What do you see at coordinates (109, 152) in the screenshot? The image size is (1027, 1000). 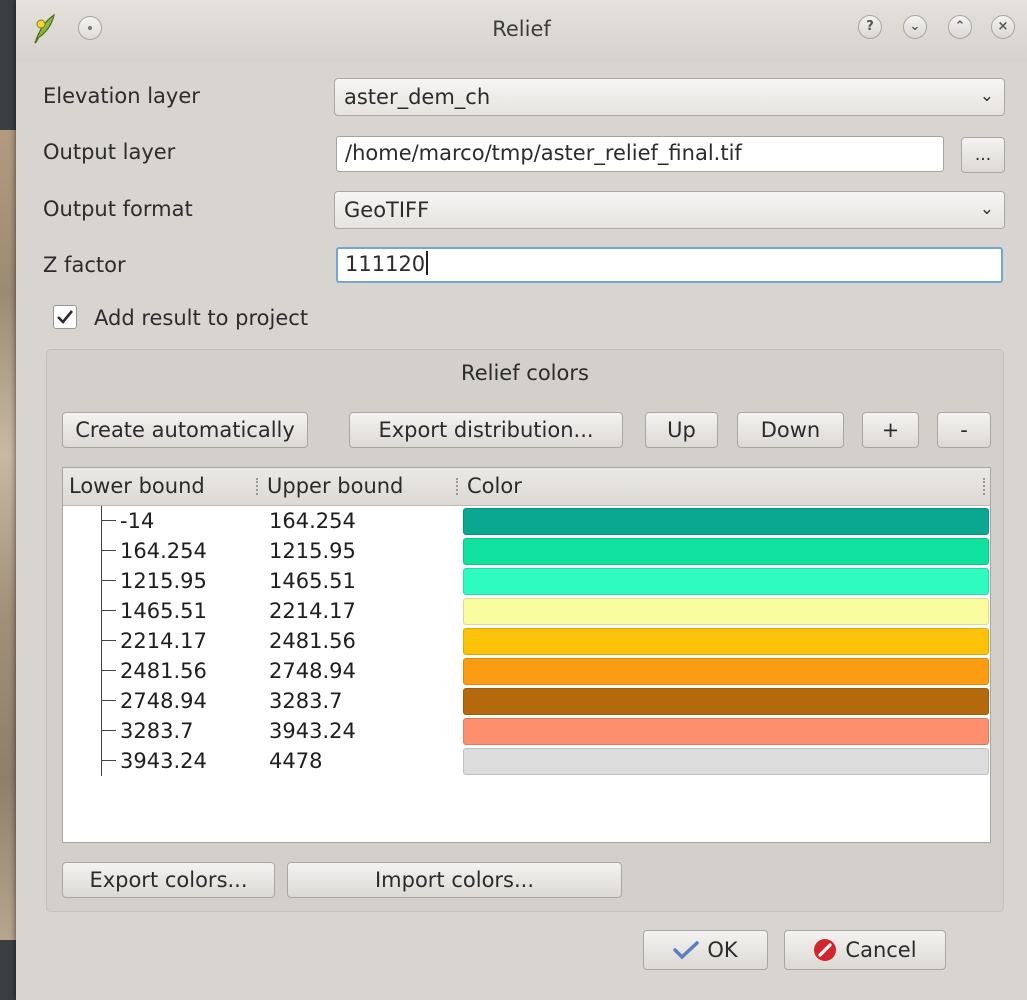 I see `output-layer-label: Output layer` at bounding box center [109, 152].